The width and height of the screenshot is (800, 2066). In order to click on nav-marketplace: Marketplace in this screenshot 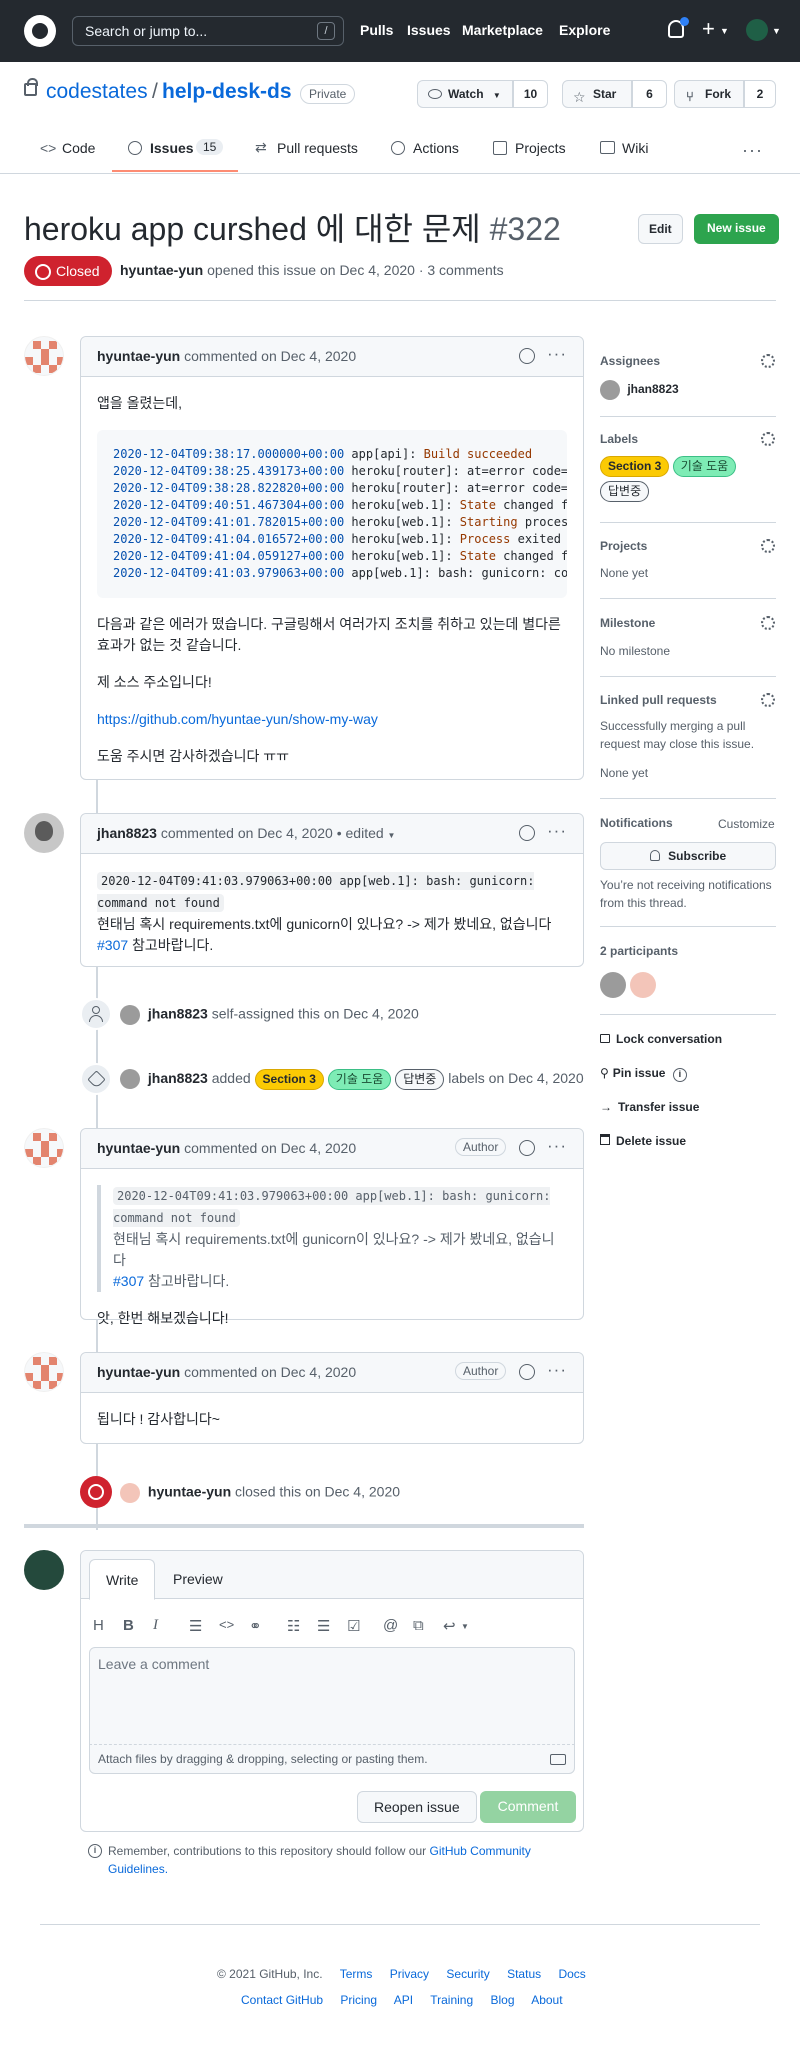, I will do `click(502, 30)`.